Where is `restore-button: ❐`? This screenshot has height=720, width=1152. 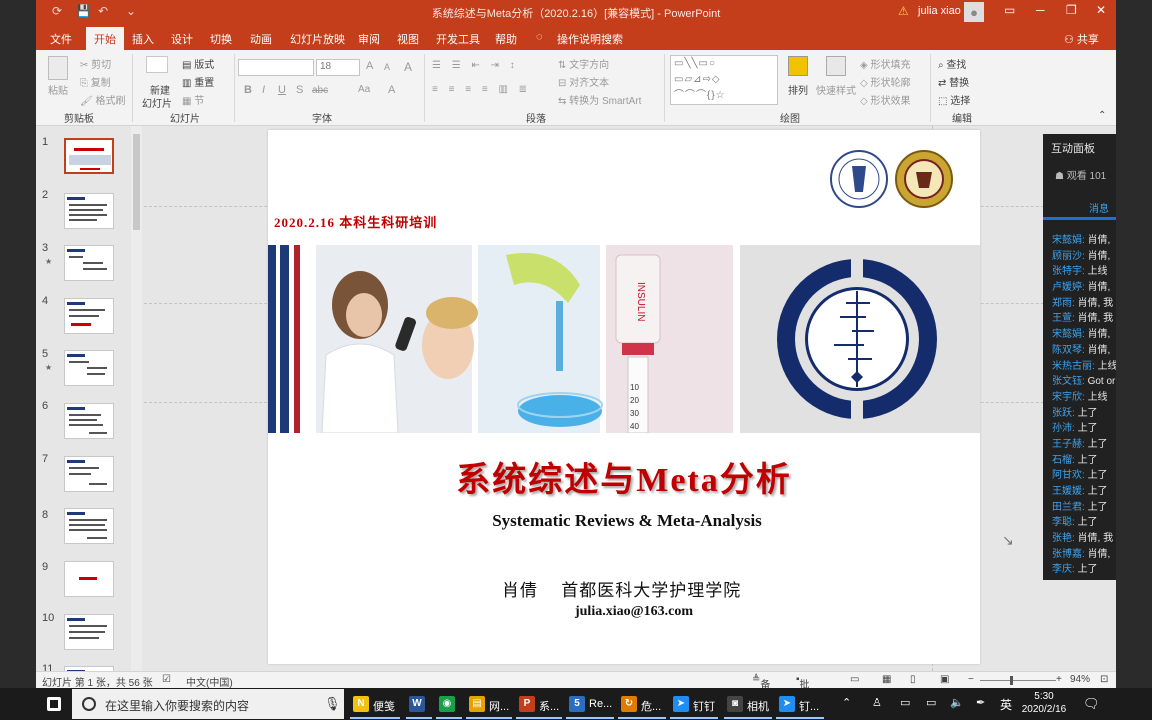 restore-button: ❐ is located at coordinates (1071, 10).